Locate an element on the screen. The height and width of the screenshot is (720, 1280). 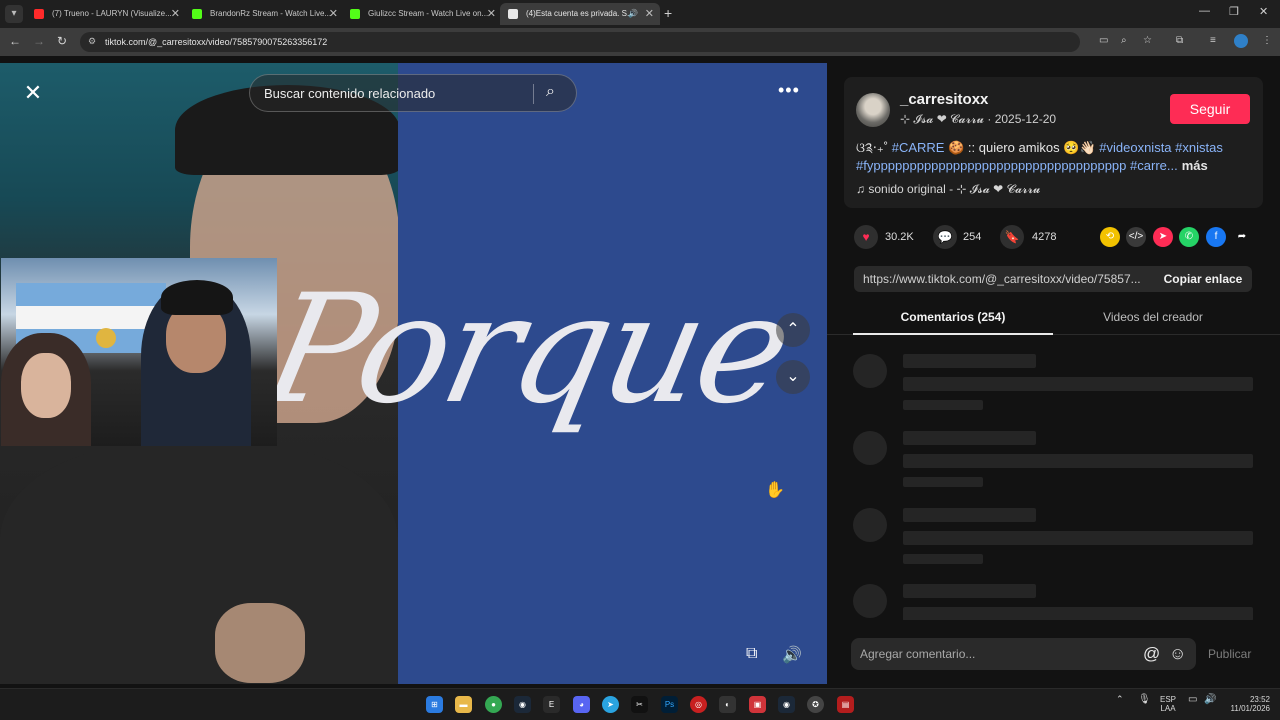
language-indicator: ESP LAA is located at coordinates (1168, 704).